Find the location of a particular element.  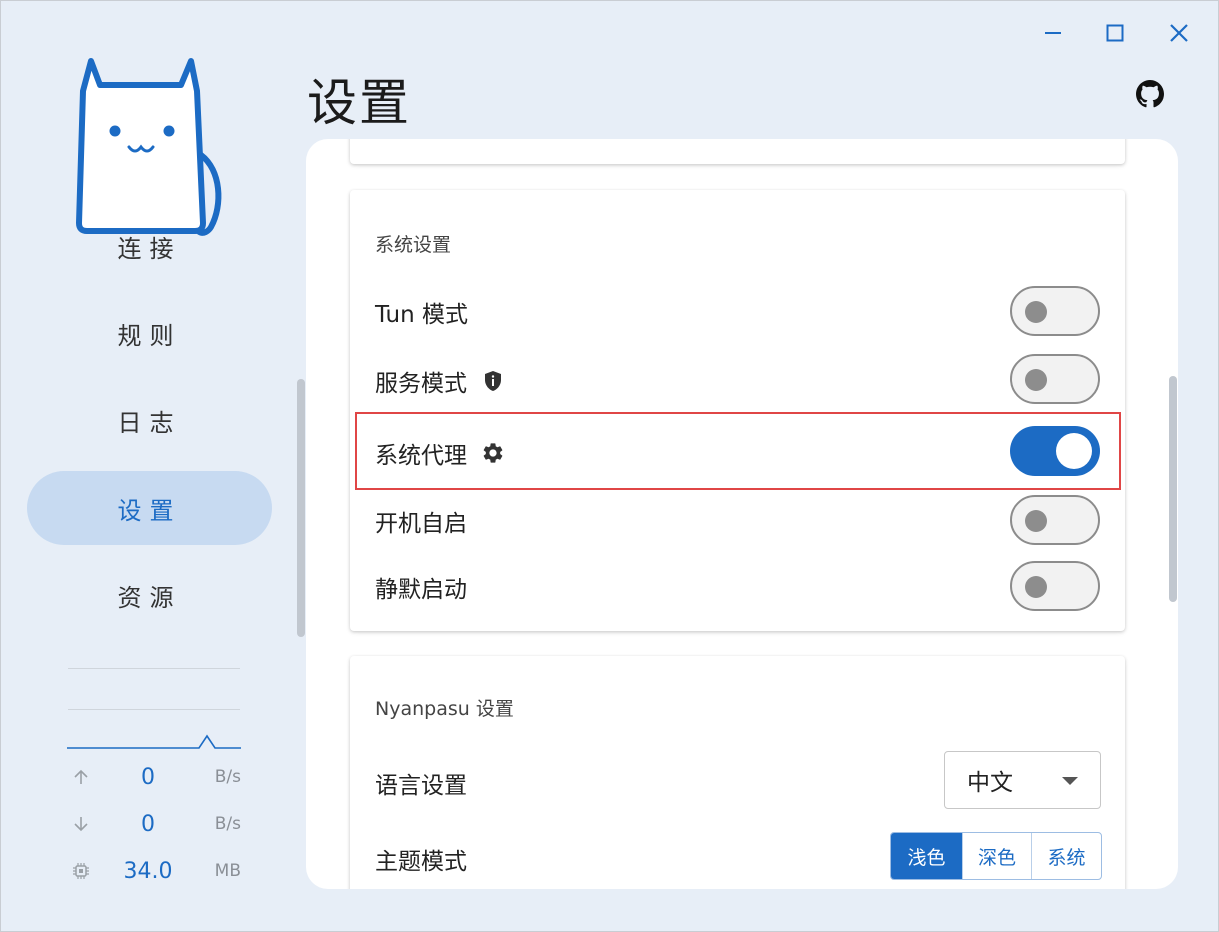

tun-mode-label: Tun 模式 is located at coordinates (421, 312).